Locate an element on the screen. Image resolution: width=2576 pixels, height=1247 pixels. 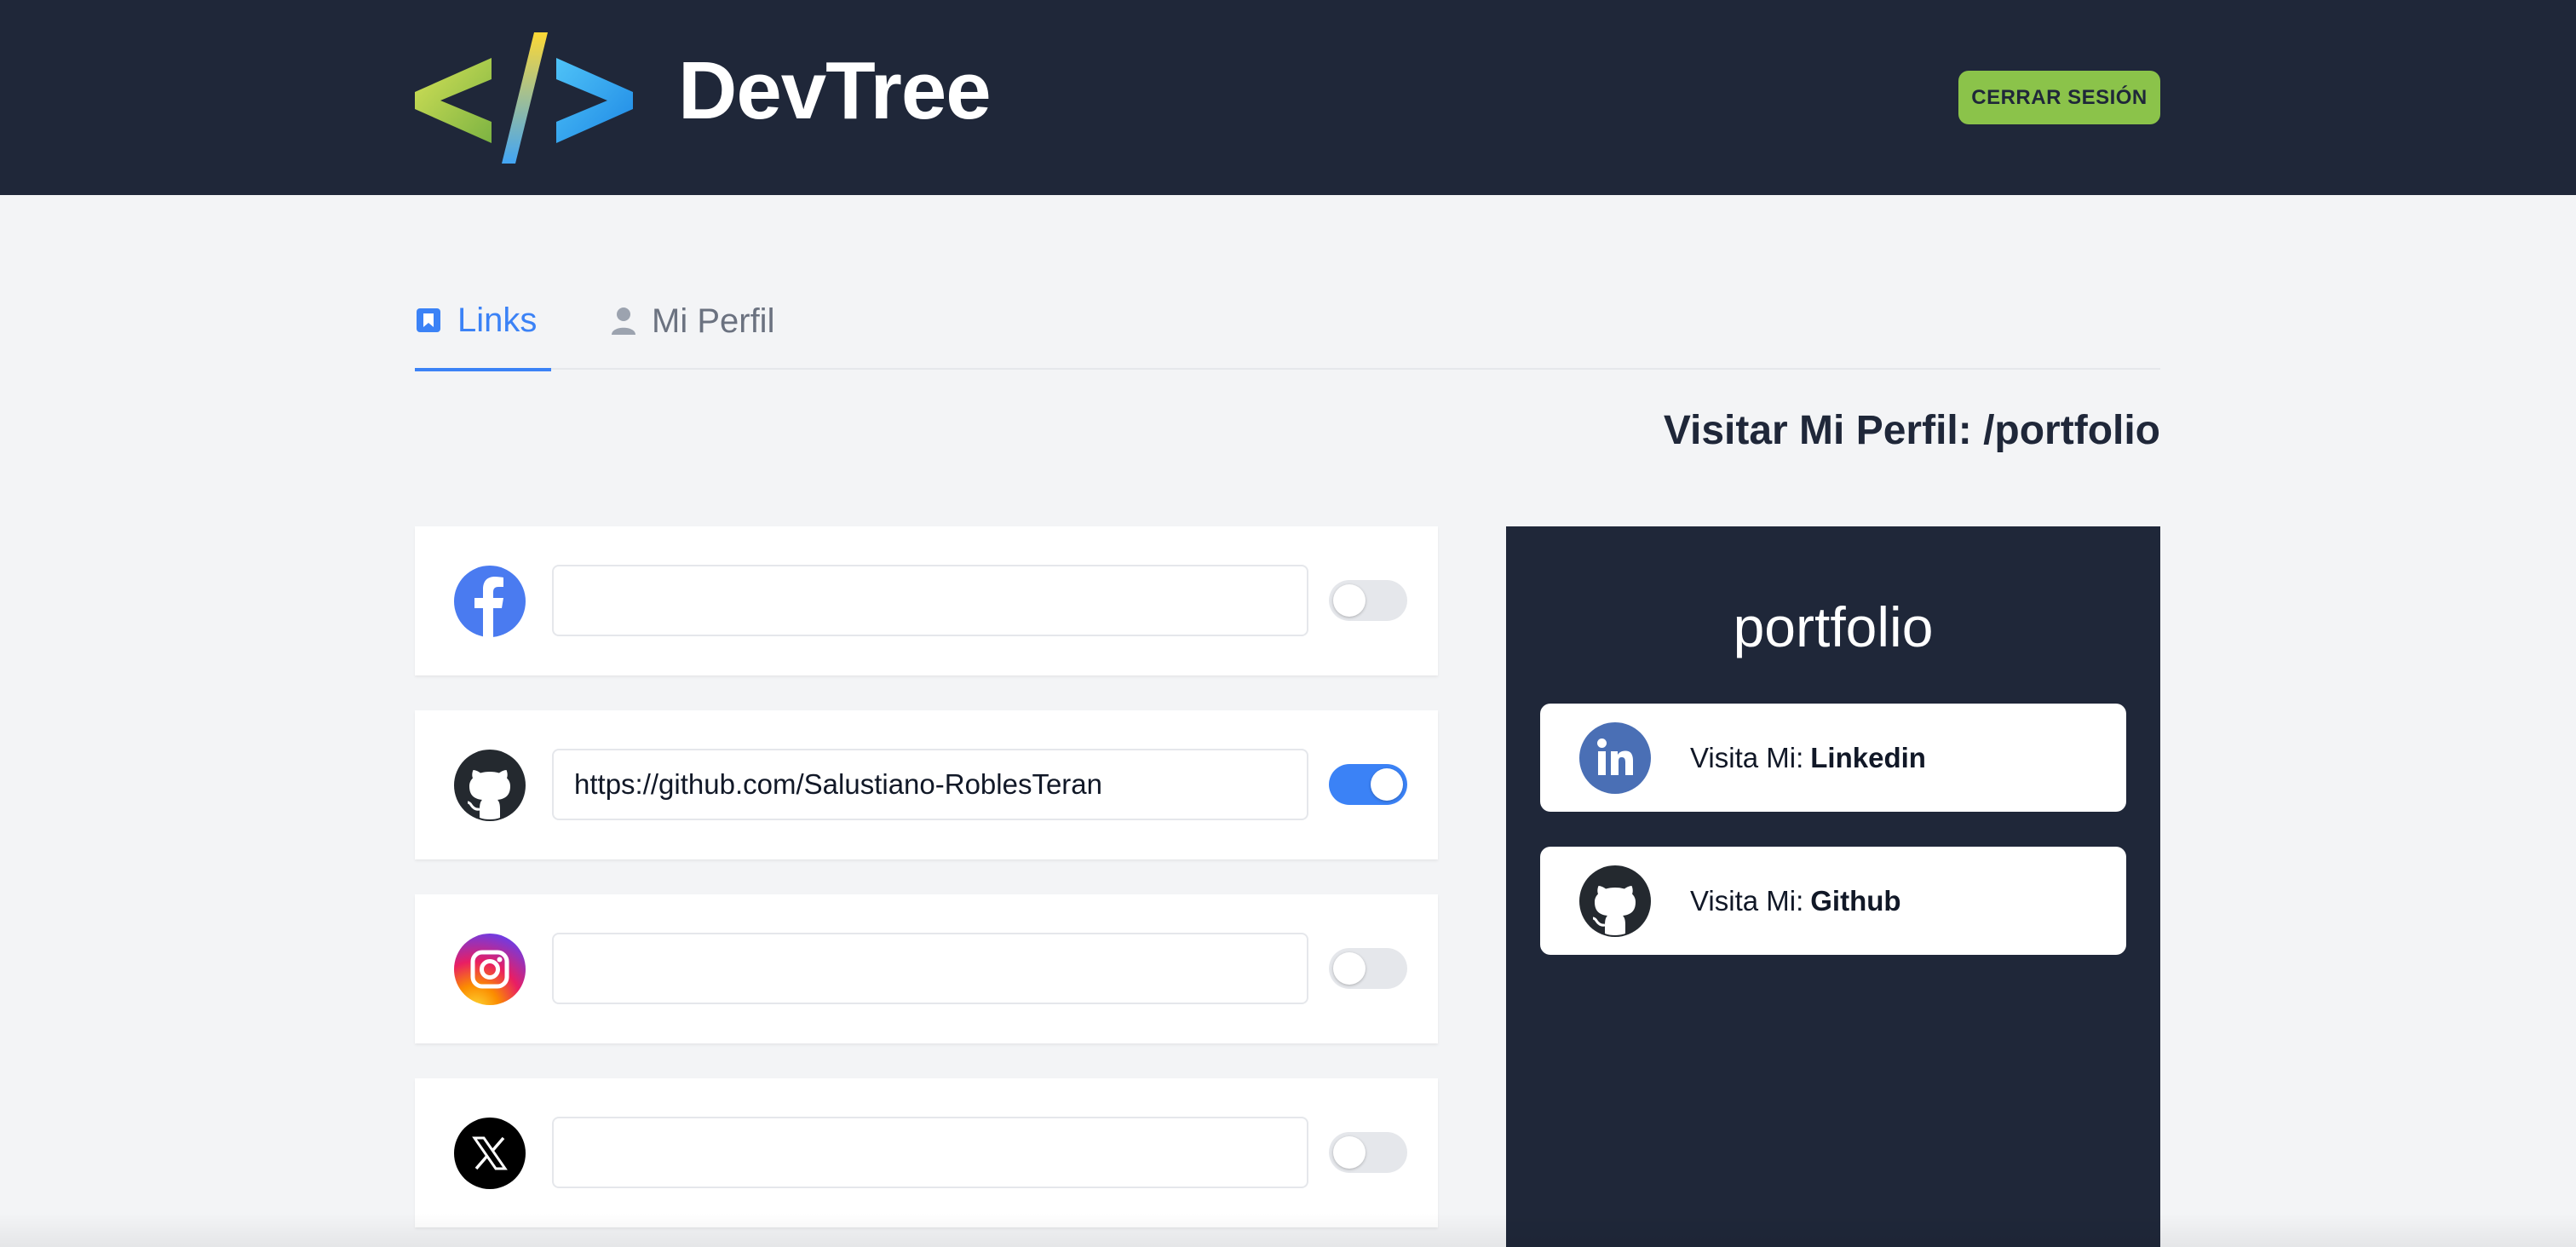
preview-link-name: Github is located at coordinates (1856, 900).